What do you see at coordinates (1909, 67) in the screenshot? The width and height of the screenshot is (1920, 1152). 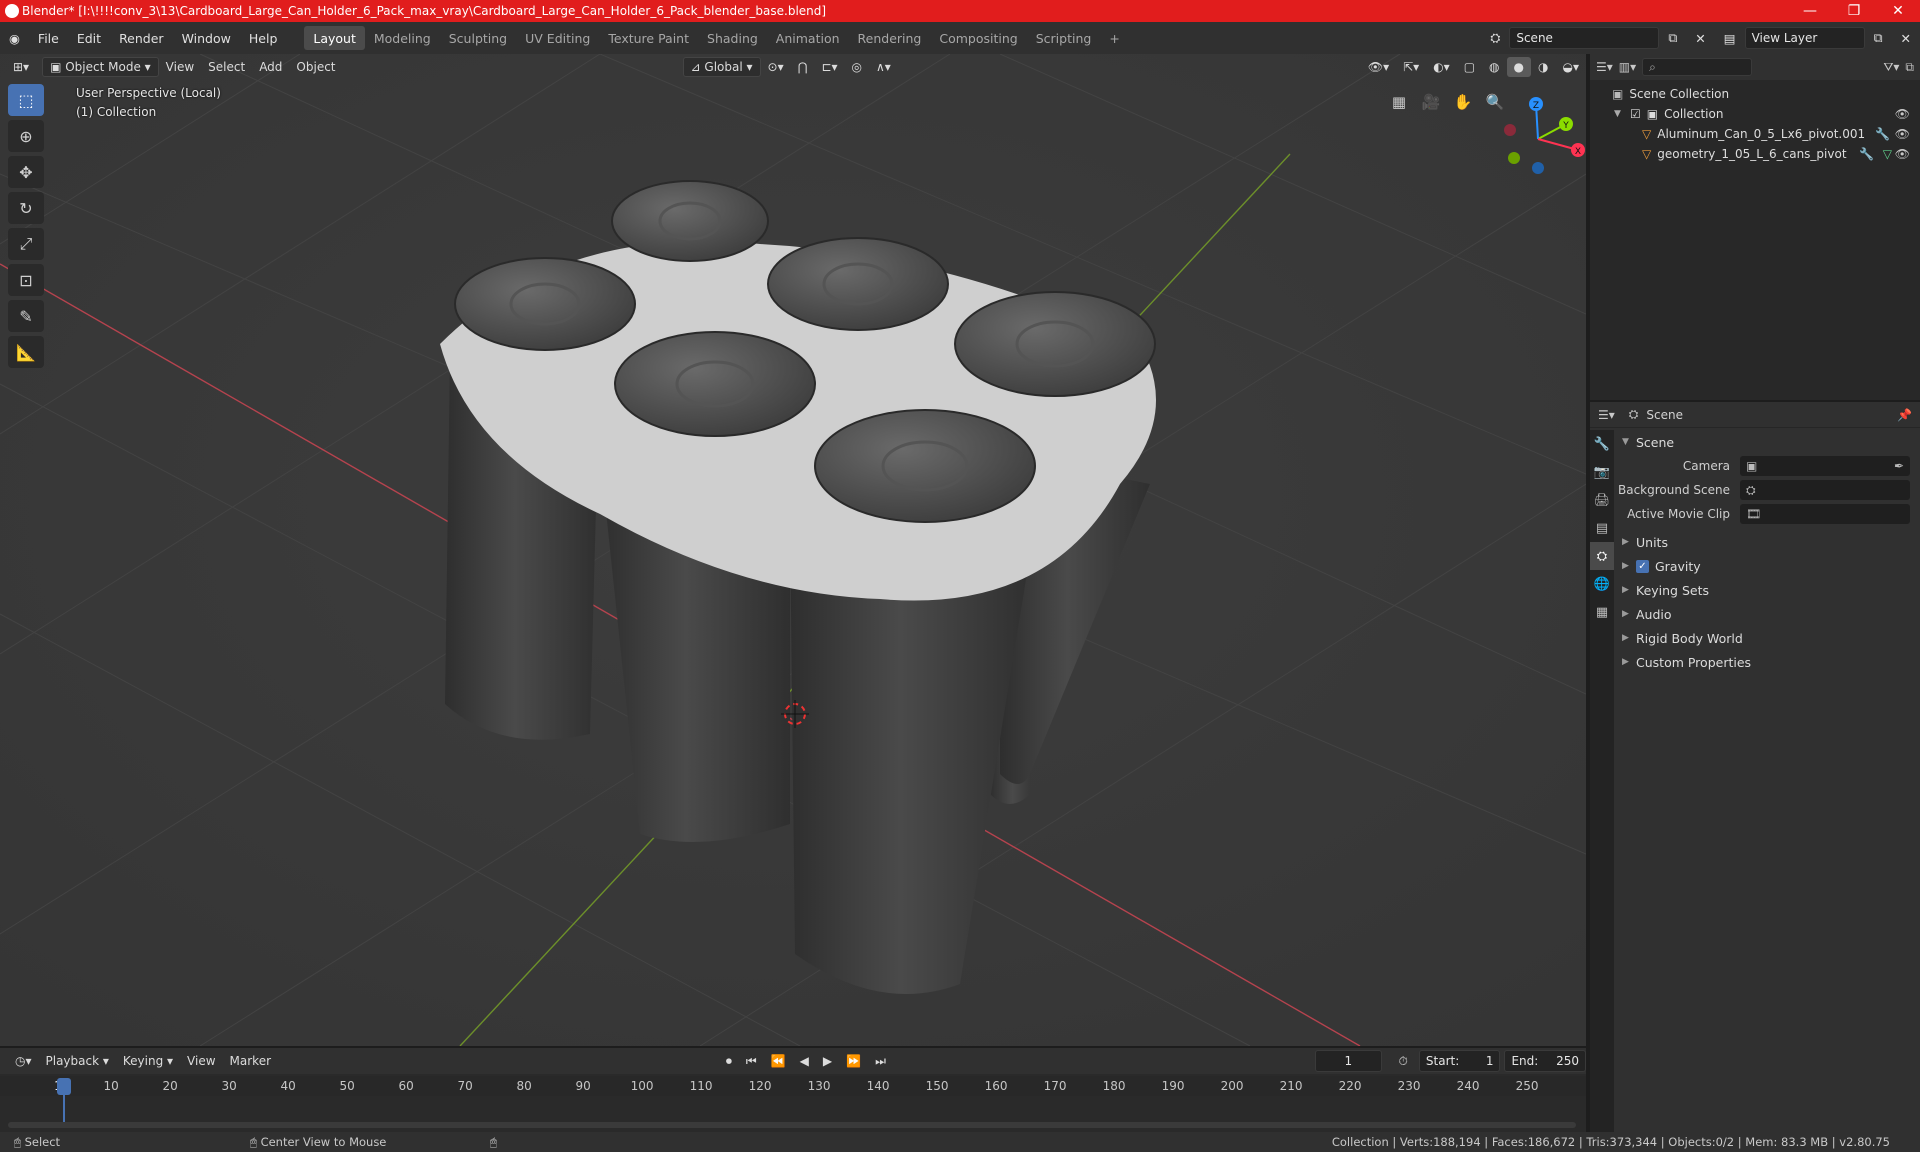 I see `new-collection-icon: ⧉` at bounding box center [1909, 67].